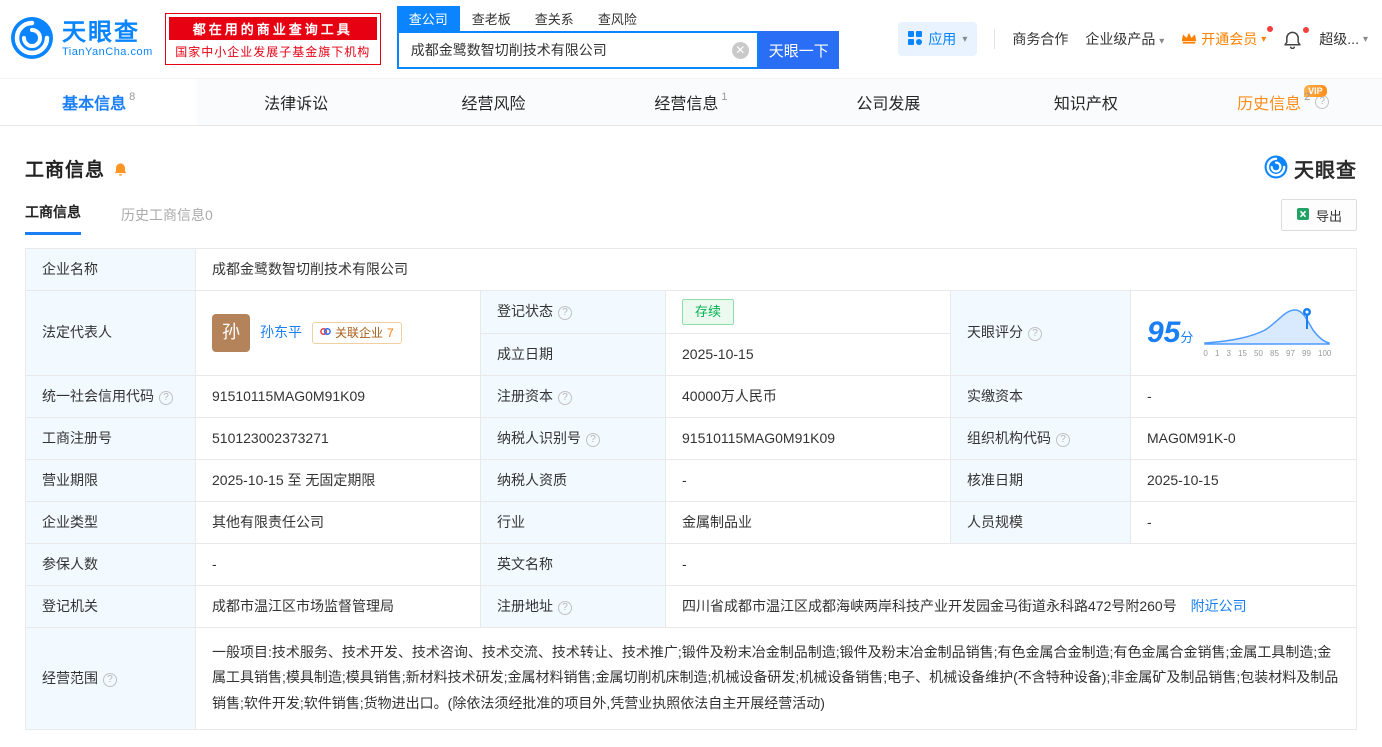  I want to click on field-label: 英文名称, so click(573, 564).